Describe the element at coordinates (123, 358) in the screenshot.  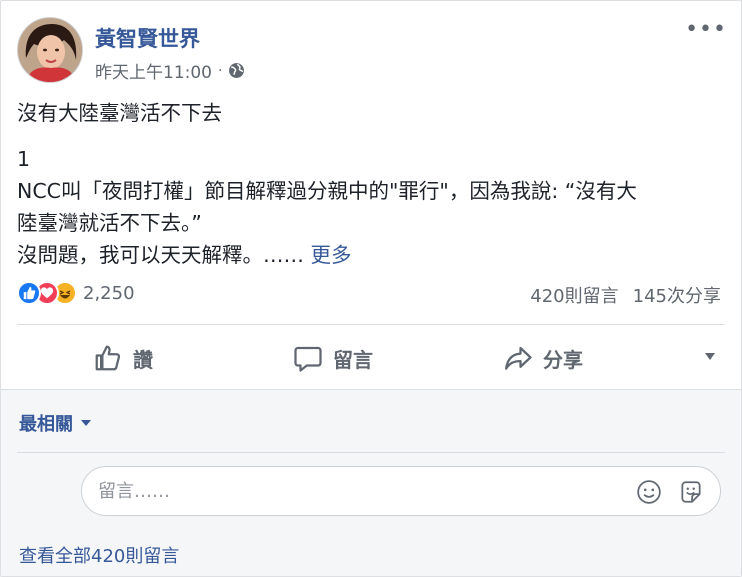
I see `like-button: 讚` at that location.